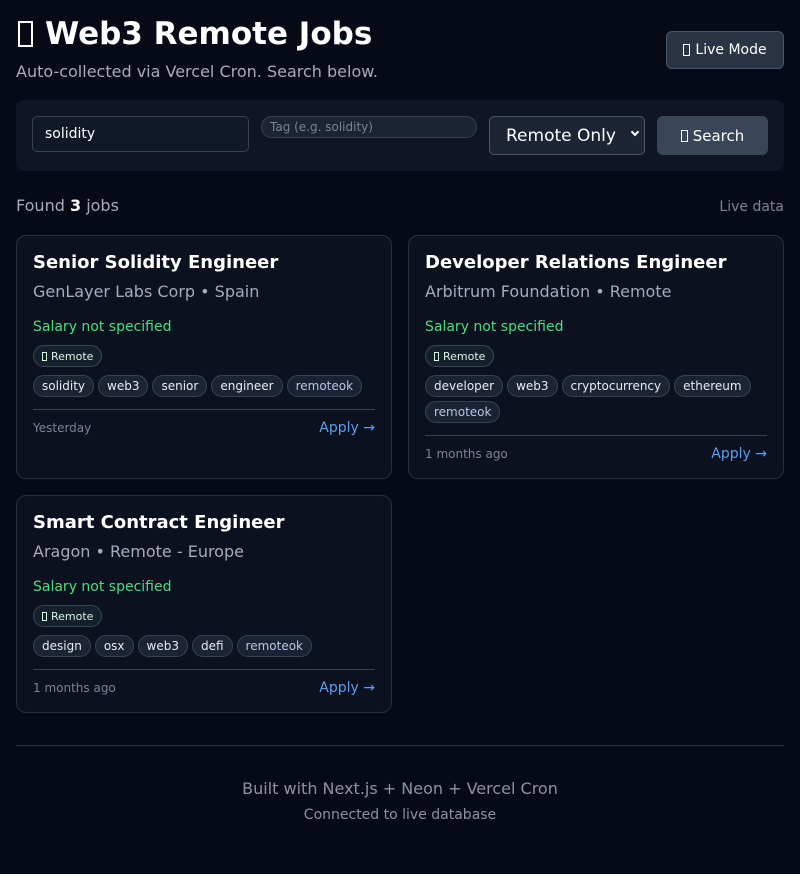  I want to click on footer-connection-status: Connected to live database, so click(400, 815).